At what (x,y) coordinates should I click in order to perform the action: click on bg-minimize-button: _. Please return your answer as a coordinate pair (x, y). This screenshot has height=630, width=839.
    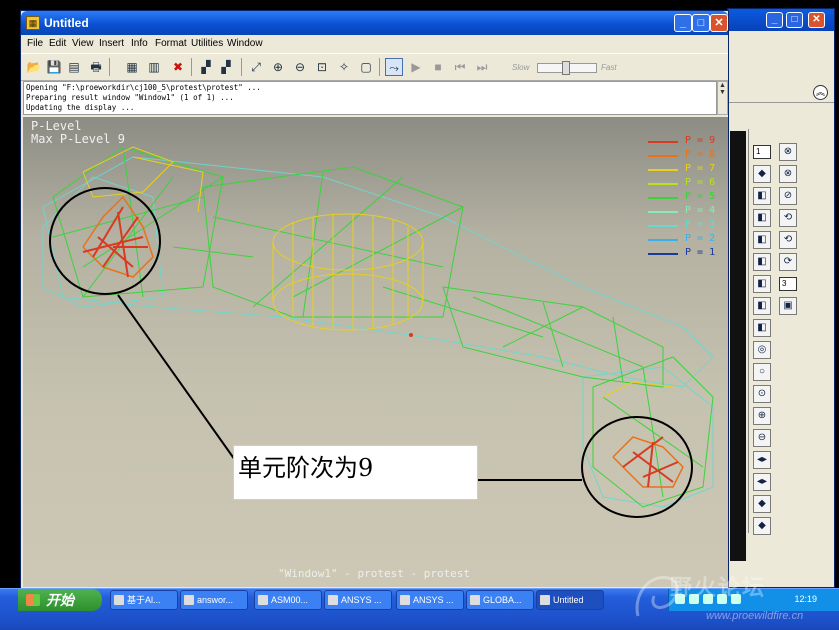
    Looking at the image, I should click on (774, 20).